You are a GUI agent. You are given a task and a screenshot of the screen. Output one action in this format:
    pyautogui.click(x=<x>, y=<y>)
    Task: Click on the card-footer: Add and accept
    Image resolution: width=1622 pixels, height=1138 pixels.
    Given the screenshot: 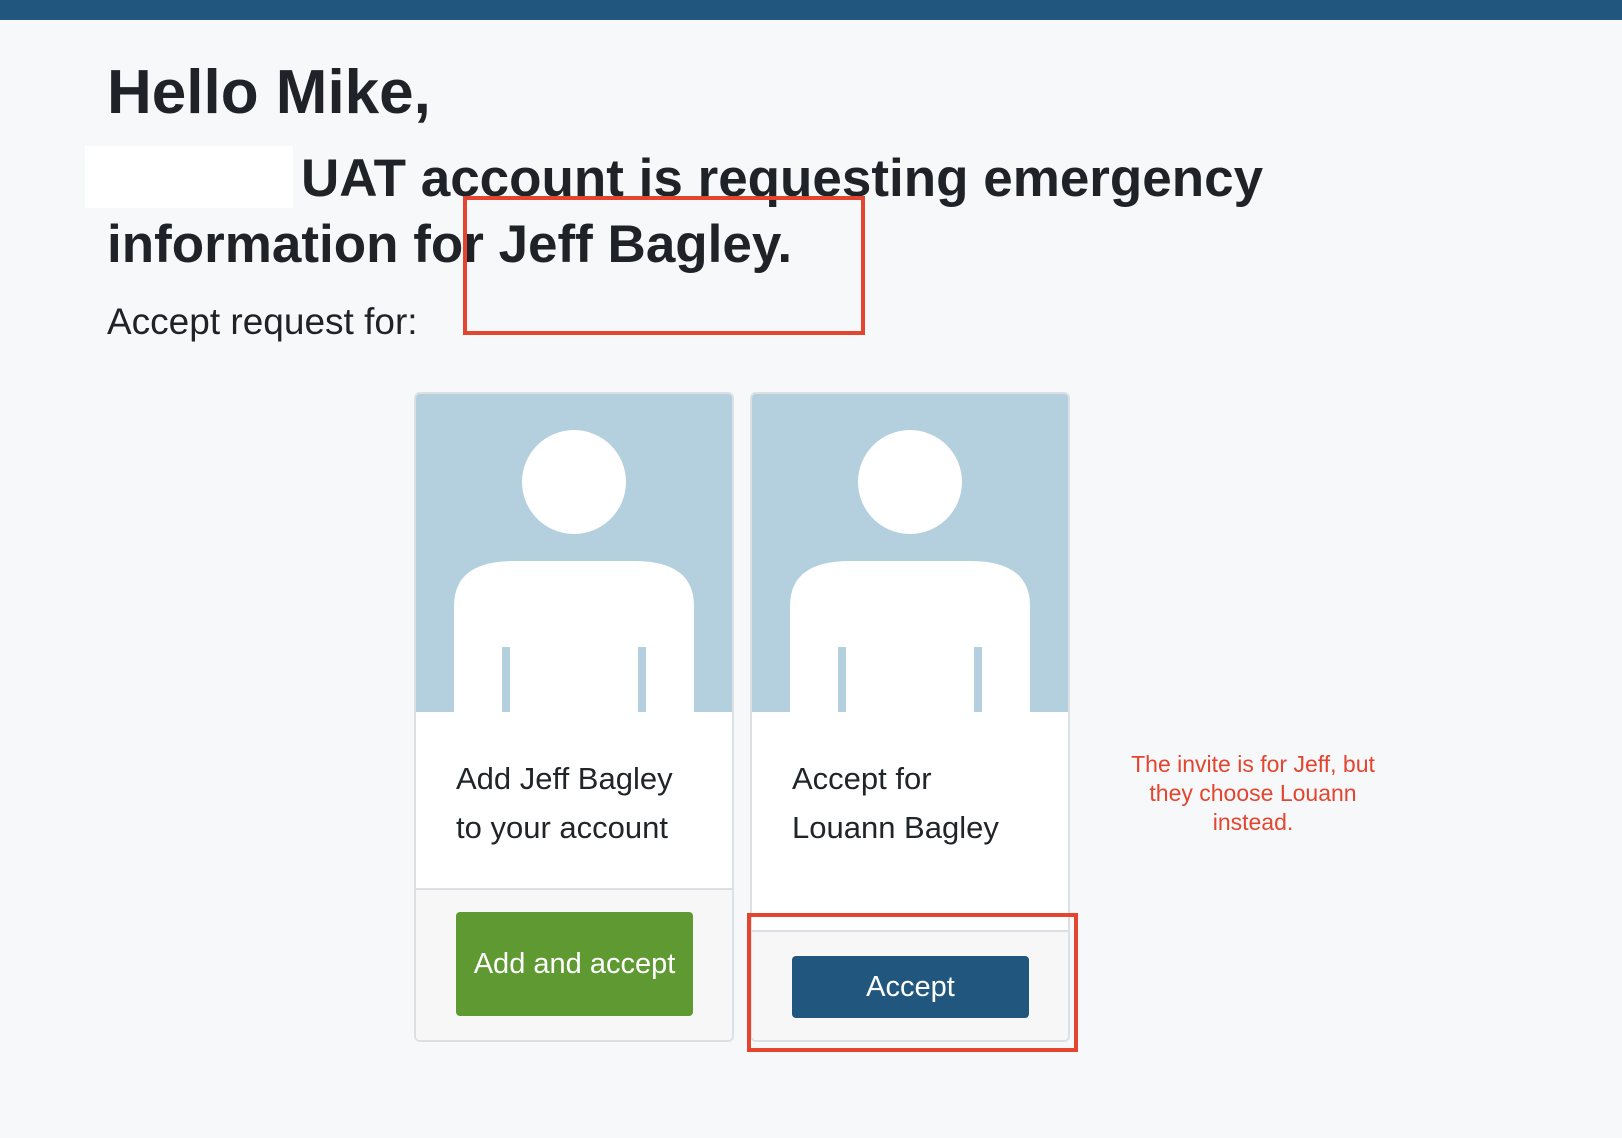 What is the action you would take?
    pyautogui.click(x=574, y=964)
    